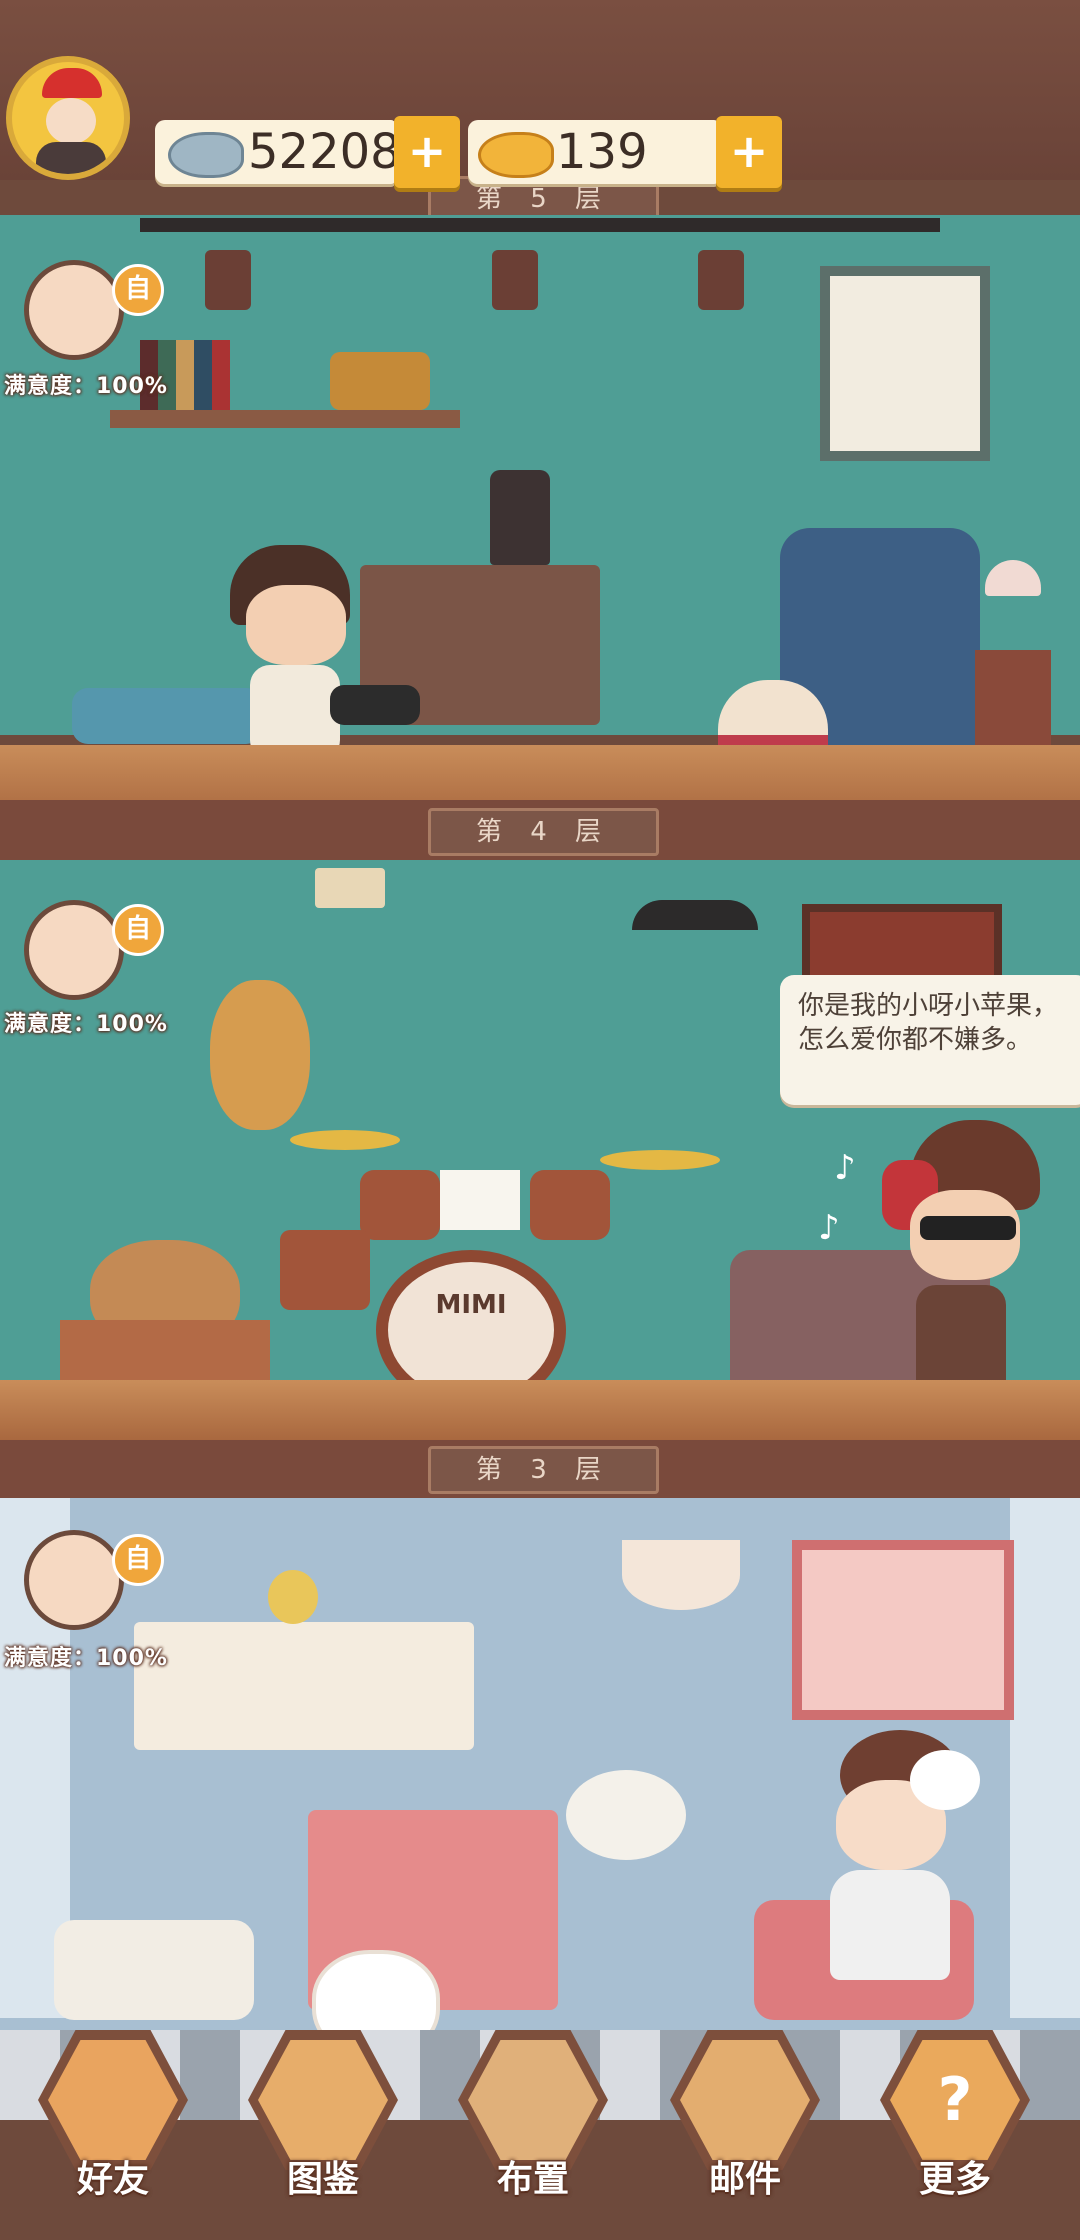 The width and height of the screenshot is (1080, 2240). I want to click on guitar-icon, so click(260, 1055).